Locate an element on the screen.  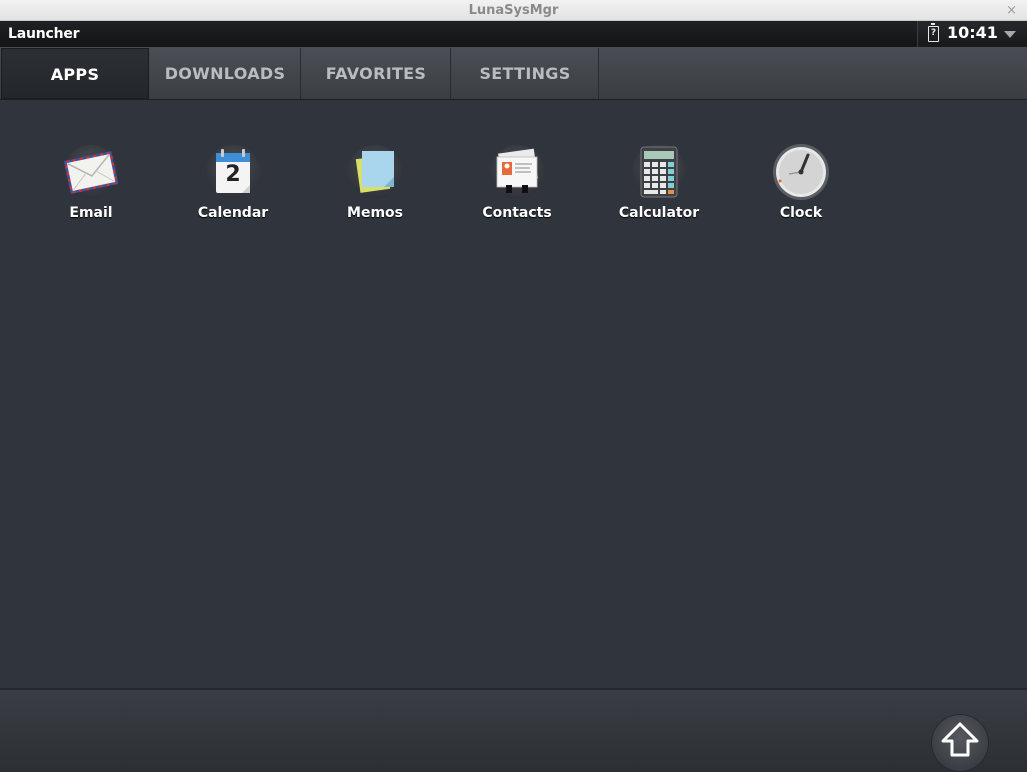
calculator-icon is located at coordinates (659, 172).